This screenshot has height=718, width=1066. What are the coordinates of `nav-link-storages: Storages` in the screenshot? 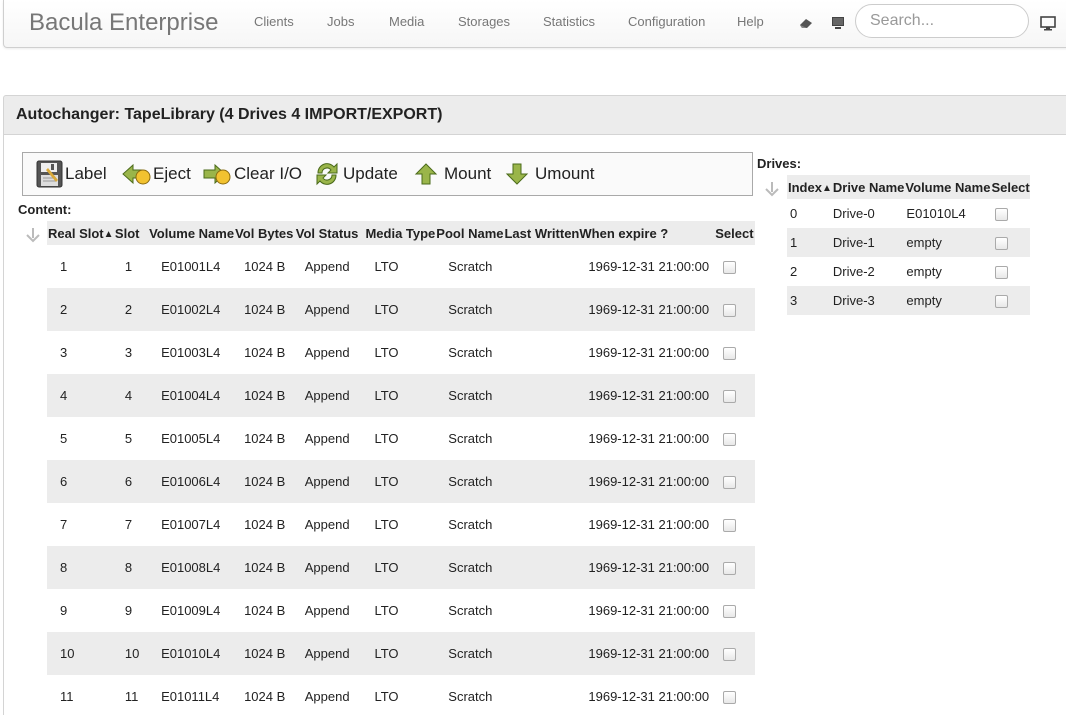 It's located at (484, 21).